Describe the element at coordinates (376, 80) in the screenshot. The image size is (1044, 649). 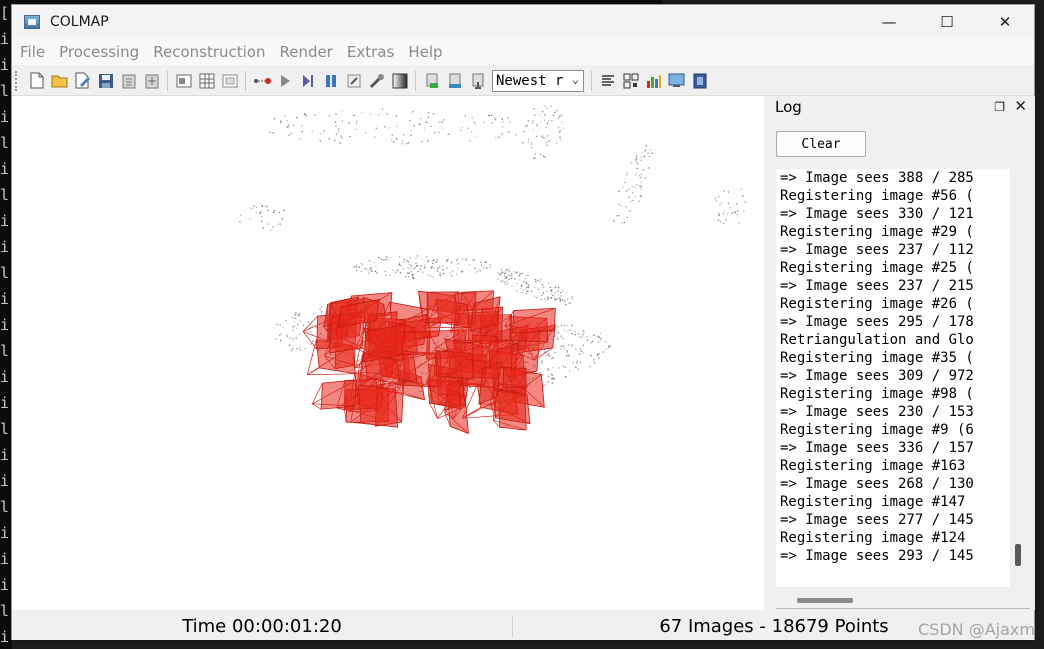
I see `bundle-adjustment-icon` at that location.